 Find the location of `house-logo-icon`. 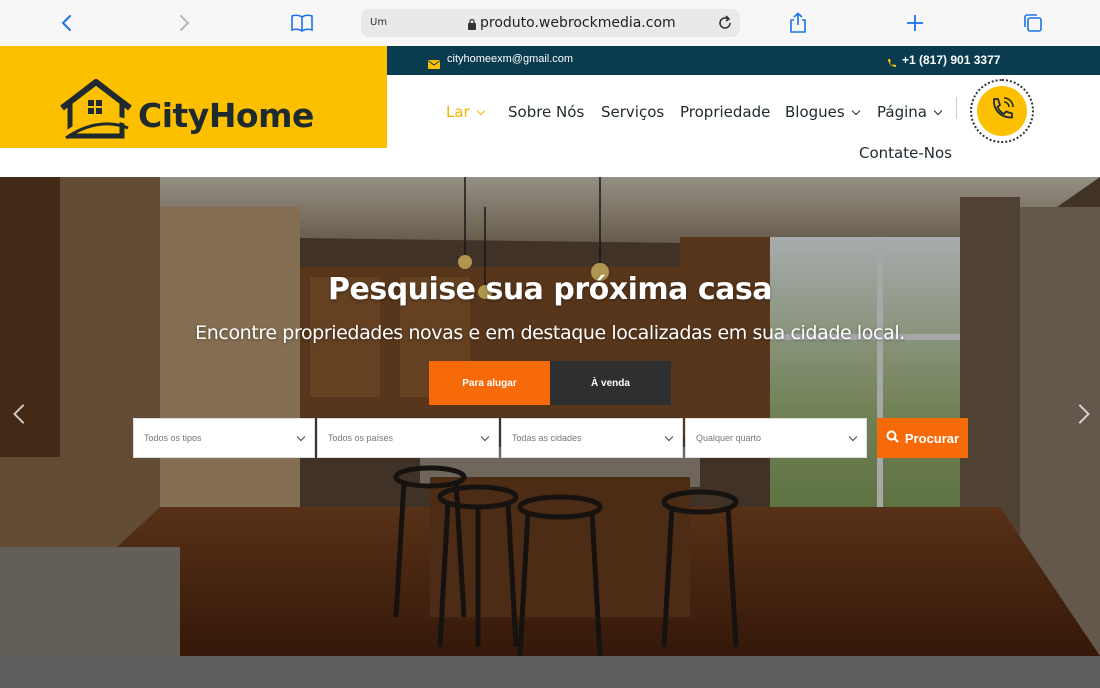

house-logo-icon is located at coordinates (96, 112).